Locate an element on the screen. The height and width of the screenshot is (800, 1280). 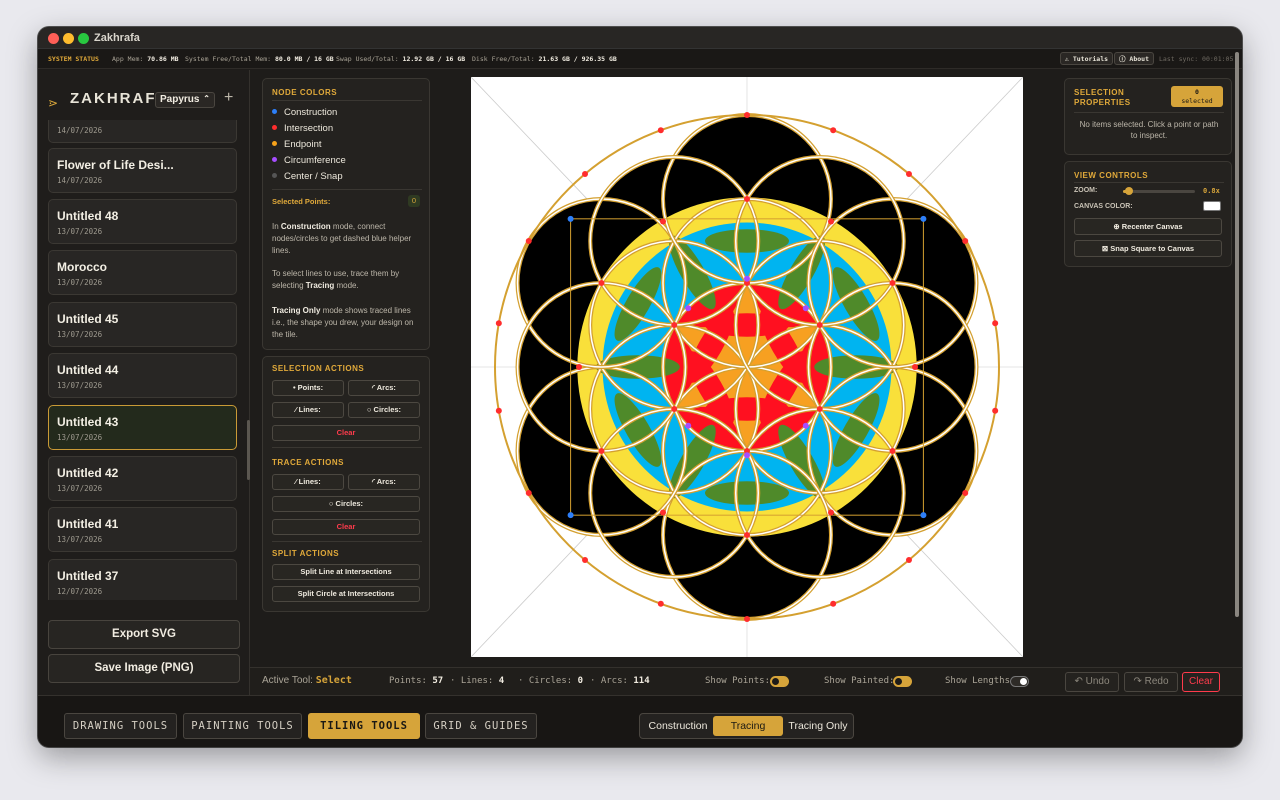
tutorials-button: ⚠ Tutorials is located at coordinates (1087, 58).